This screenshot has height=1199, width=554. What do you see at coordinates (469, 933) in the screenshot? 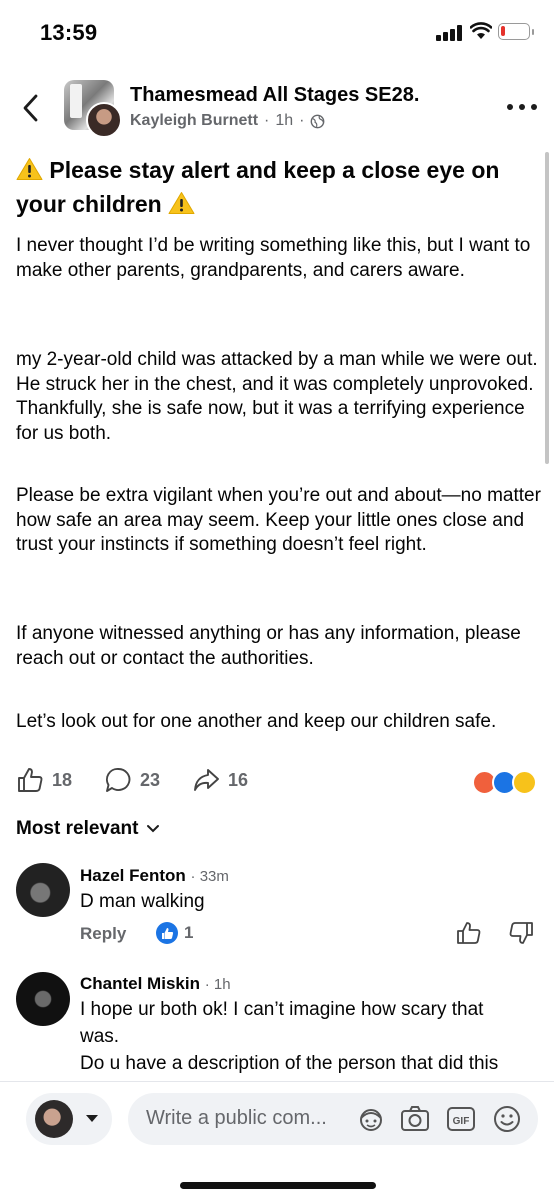
I see `comment-like-icon` at bounding box center [469, 933].